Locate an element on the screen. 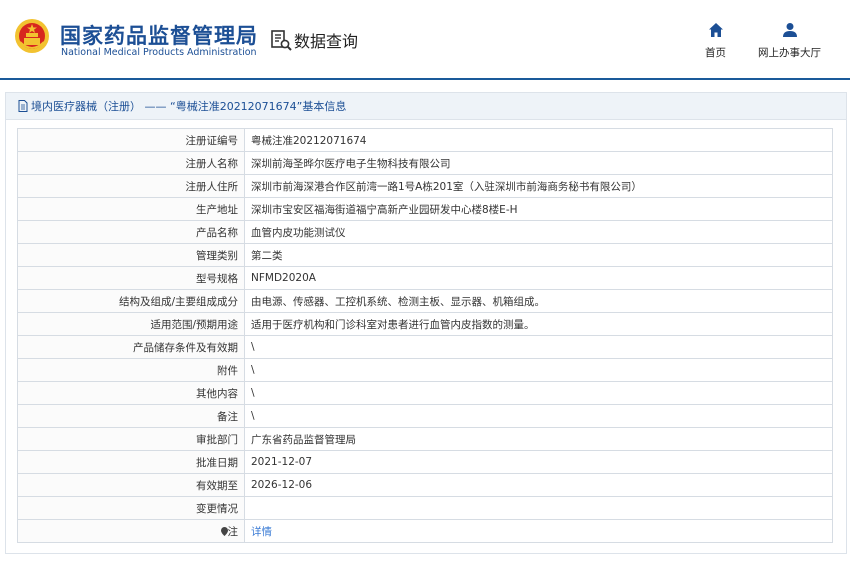 This screenshot has height=563, width=850. field-label: 注册人住所 is located at coordinates (131, 186).